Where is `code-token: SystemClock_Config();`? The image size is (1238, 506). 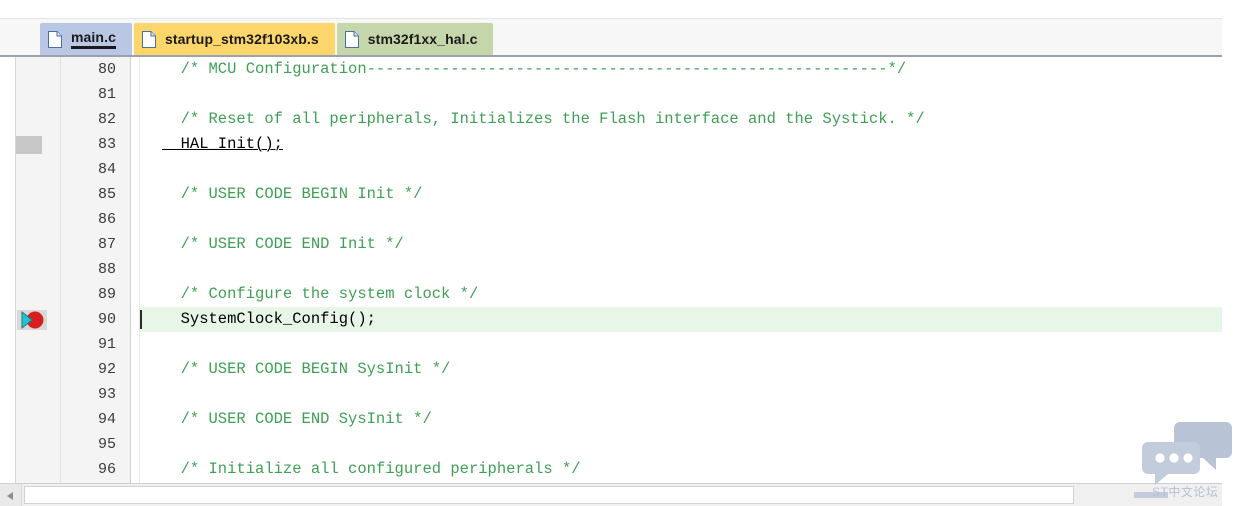
code-token: SystemClock_Config(); is located at coordinates (269, 319).